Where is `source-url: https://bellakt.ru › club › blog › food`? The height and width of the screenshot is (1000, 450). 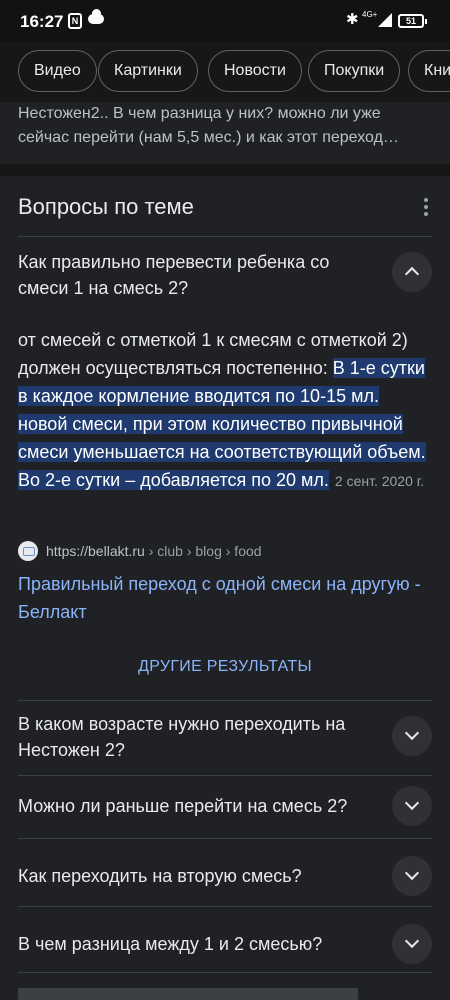
source-url: https://bellakt.ru › club › blog › food is located at coordinates (154, 551).